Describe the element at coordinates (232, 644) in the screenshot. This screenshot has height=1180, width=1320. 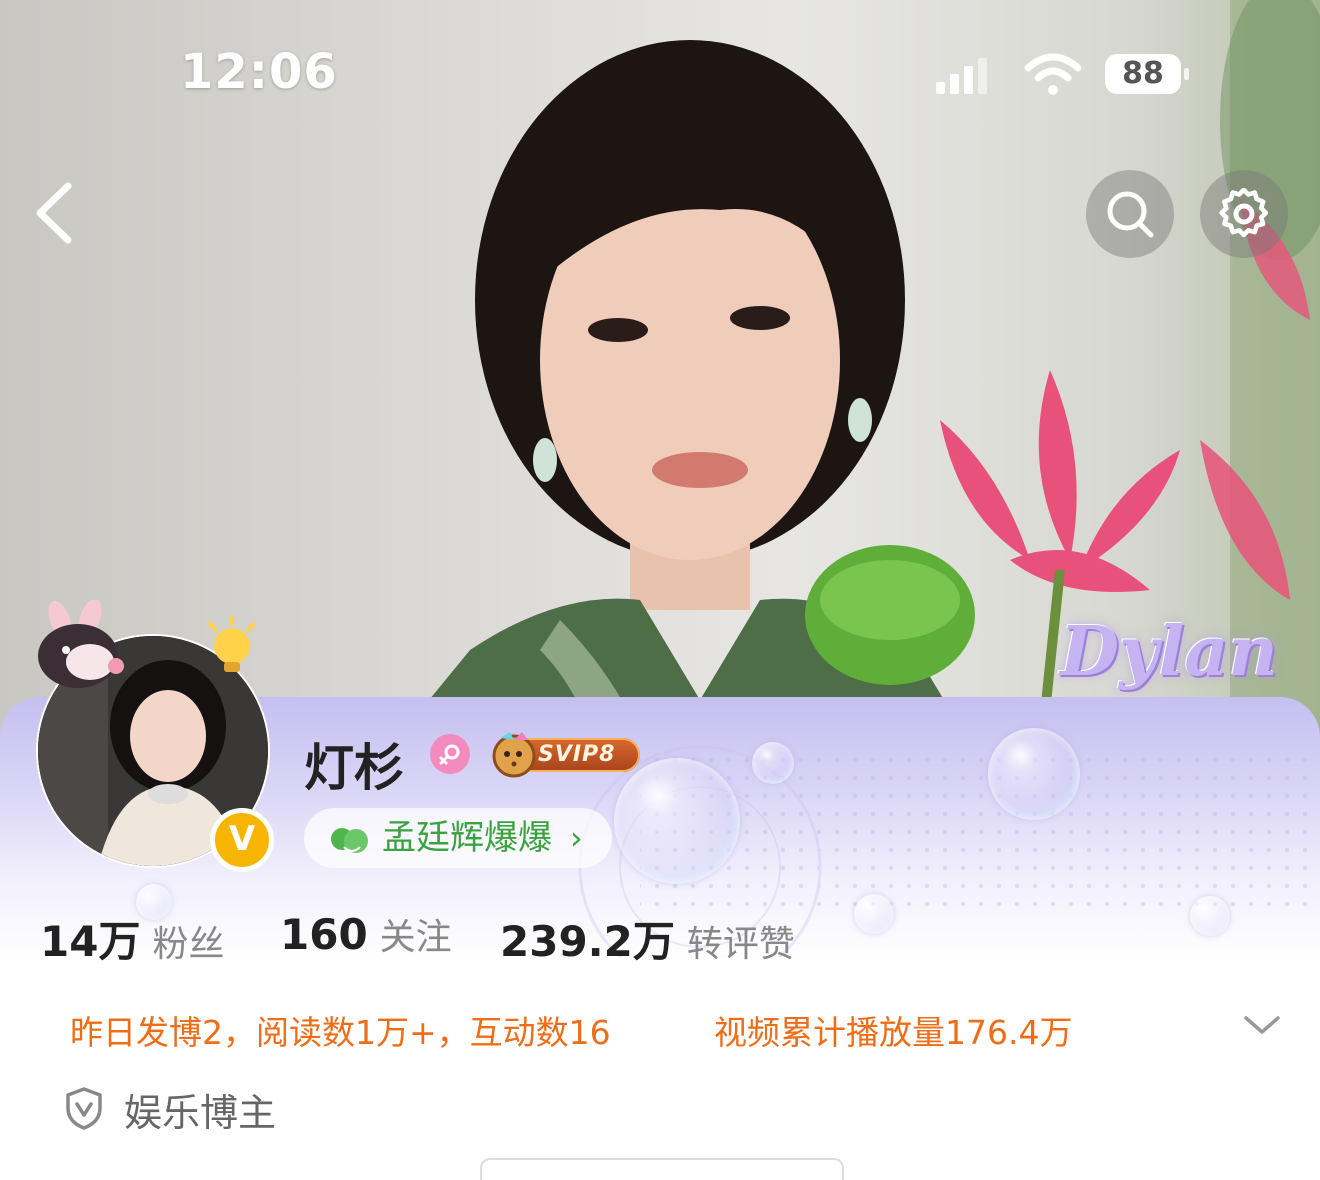
I see `lightbulb-icon` at that location.